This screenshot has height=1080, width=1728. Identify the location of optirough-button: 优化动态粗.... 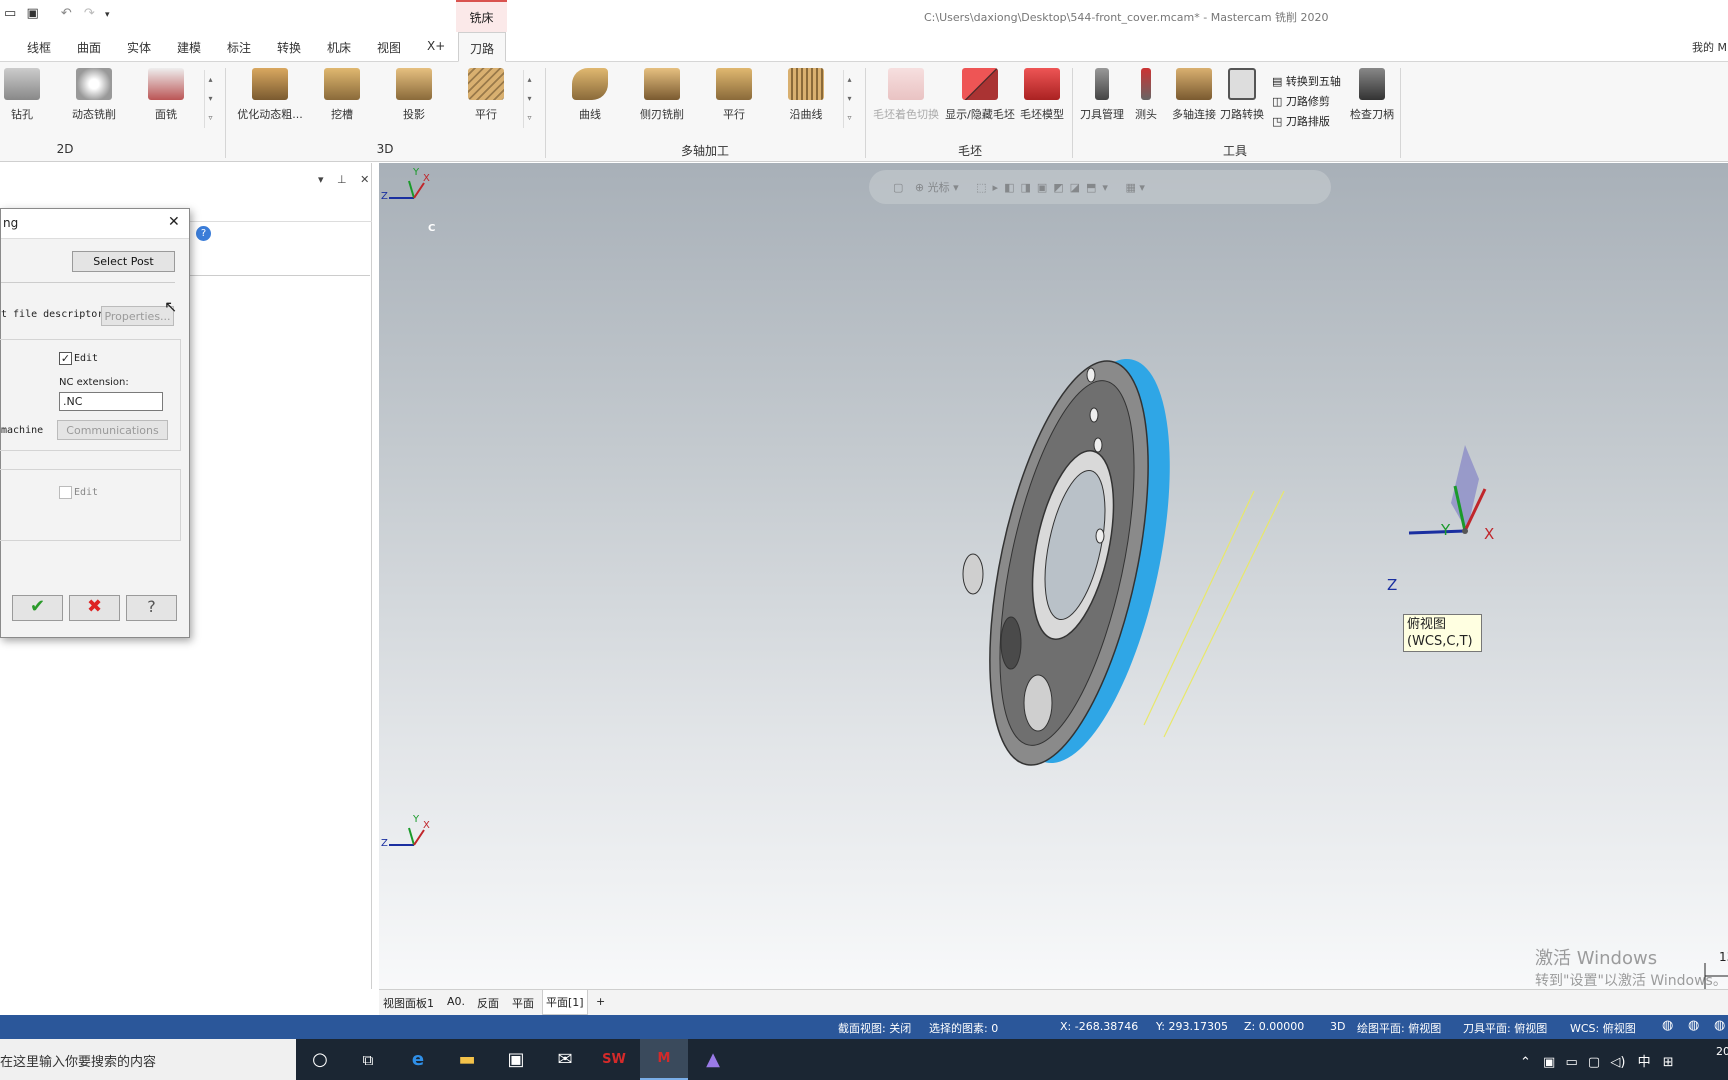
(270, 92).